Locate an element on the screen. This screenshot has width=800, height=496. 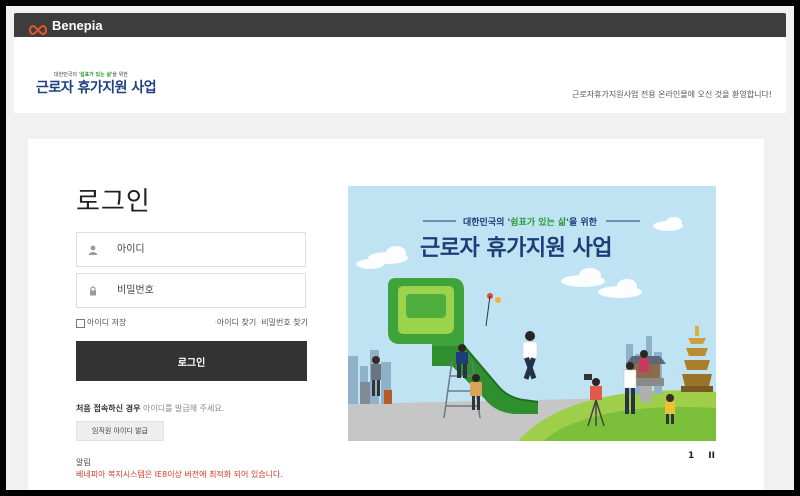
banner-pager: 1 II is located at coordinates (701, 456).